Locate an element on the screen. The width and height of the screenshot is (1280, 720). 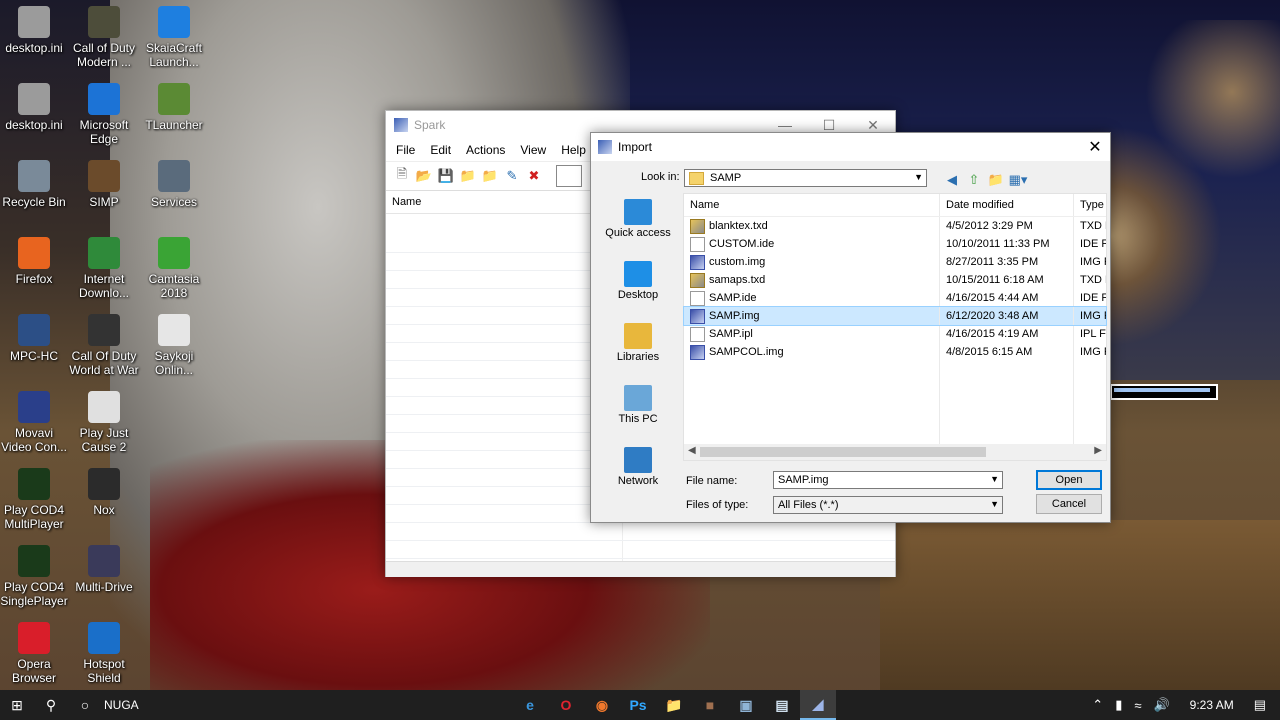
toolbar-search-input is located at coordinates (569, 176).